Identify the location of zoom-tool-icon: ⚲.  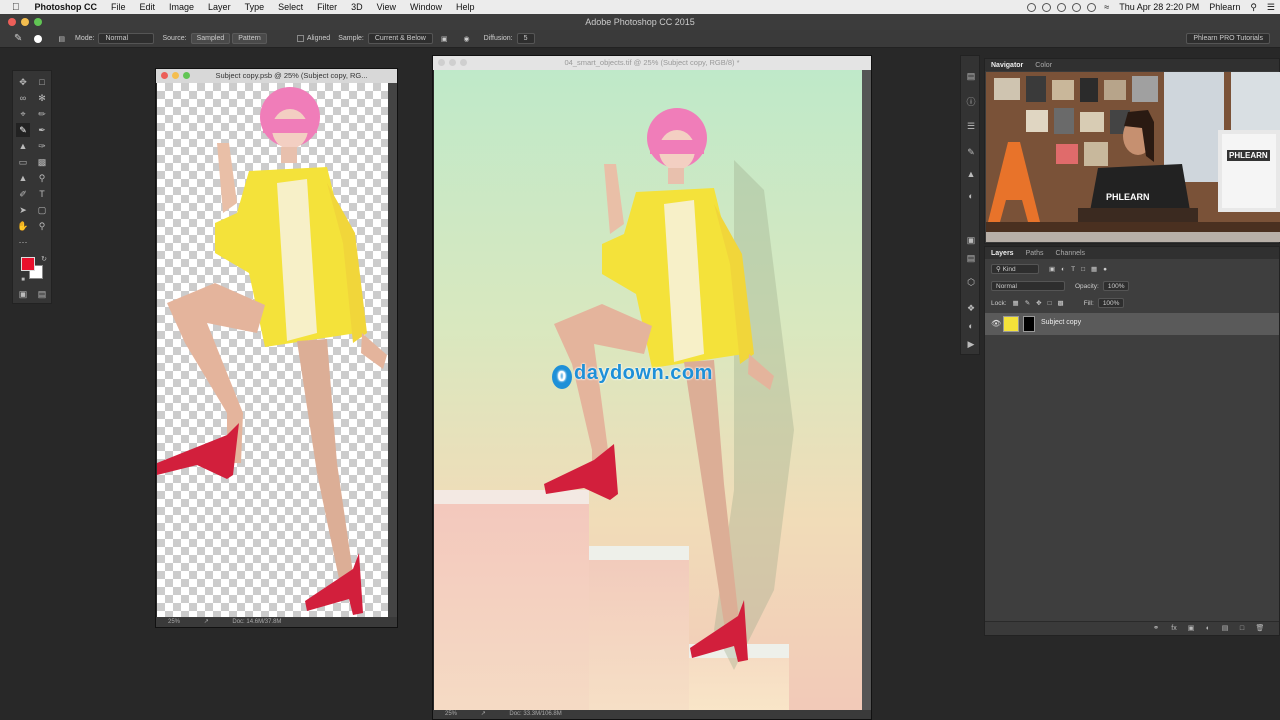
(42, 226).